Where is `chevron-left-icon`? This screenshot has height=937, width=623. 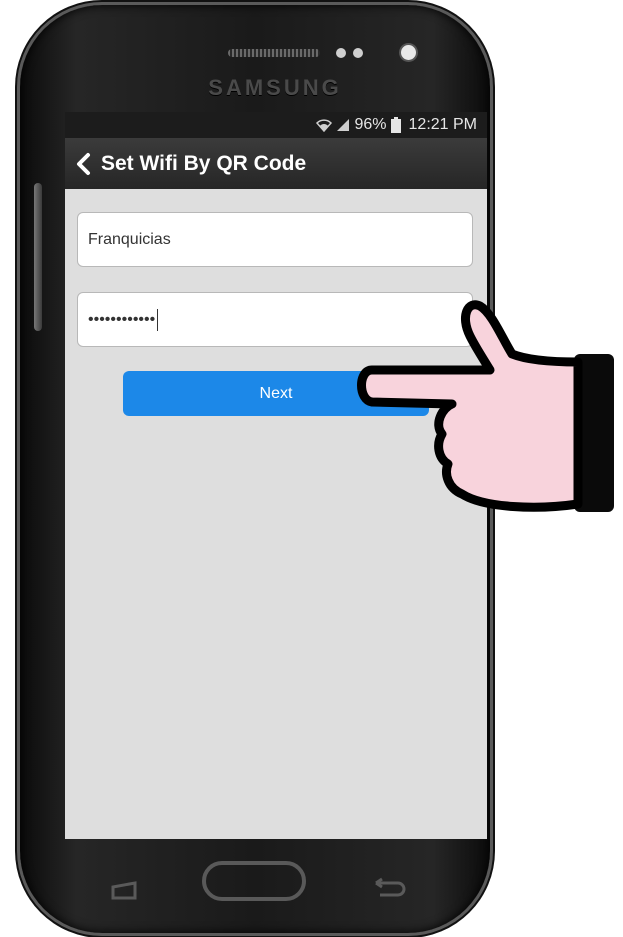 chevron-left-icon is located at coordinates (83, 164).